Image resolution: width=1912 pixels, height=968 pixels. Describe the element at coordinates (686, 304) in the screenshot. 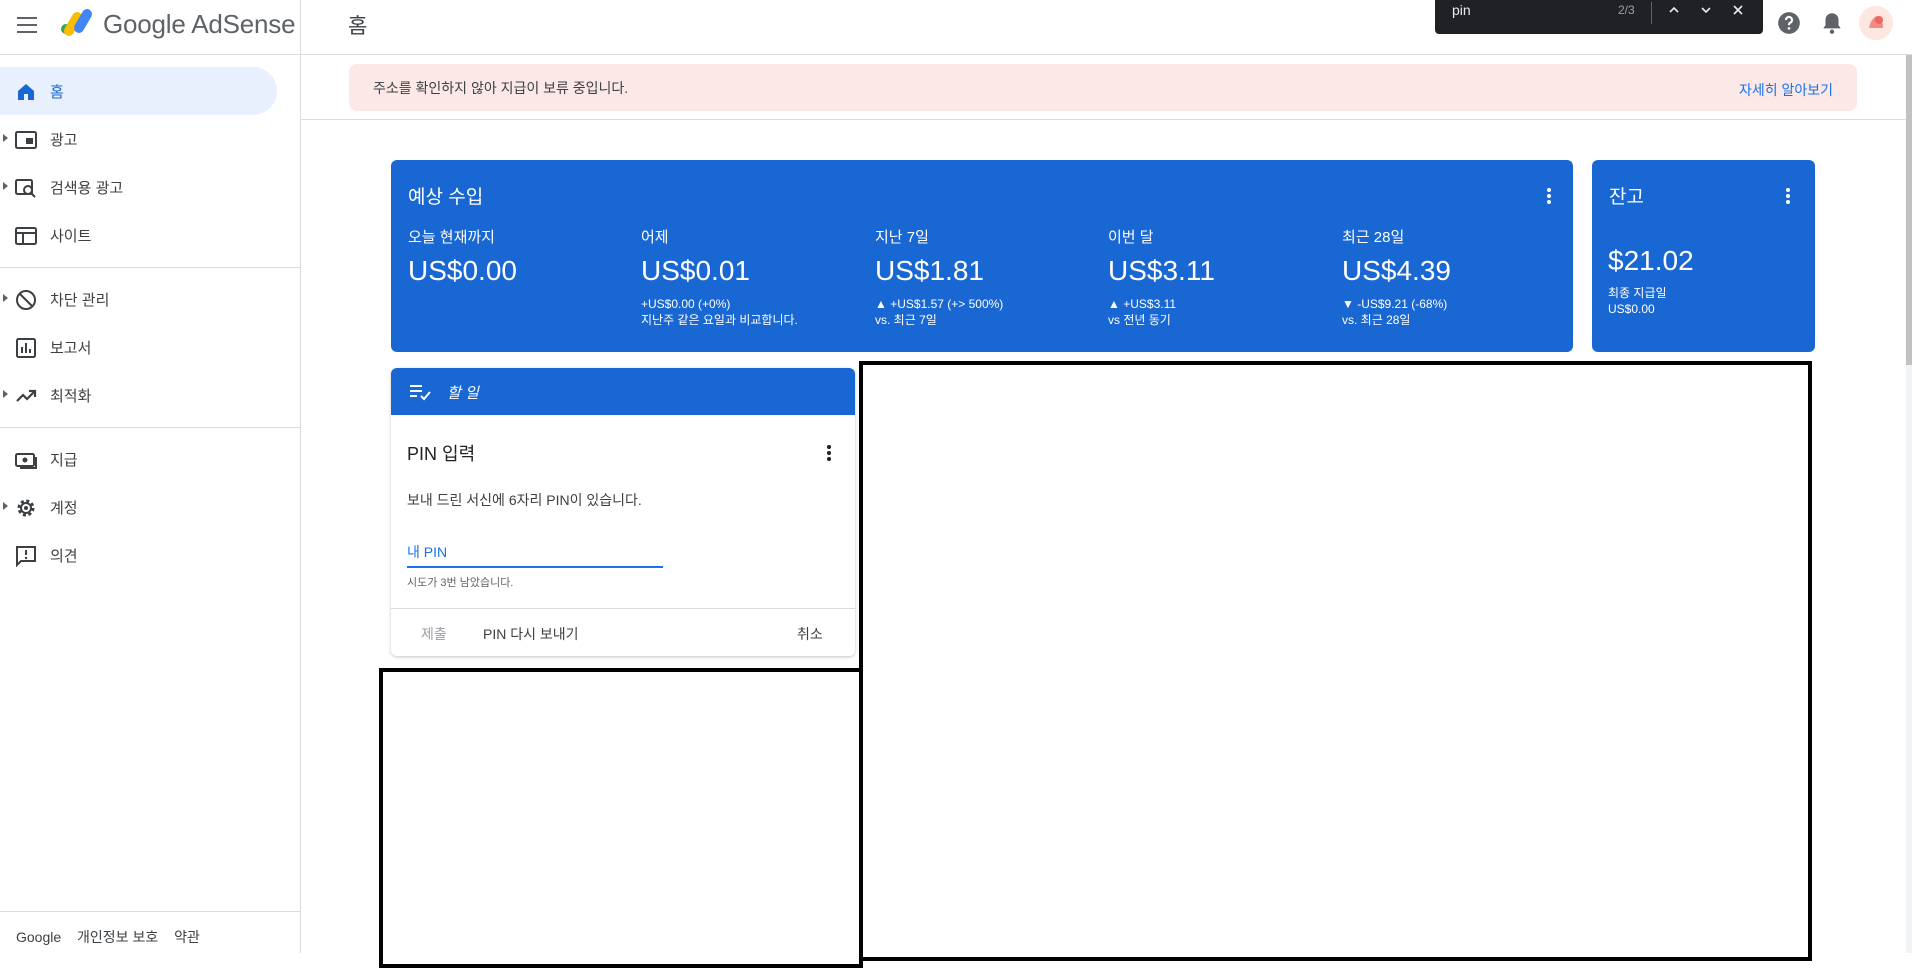

I see `metric-delta-value: +US$0.00 (+0%)` at that location.